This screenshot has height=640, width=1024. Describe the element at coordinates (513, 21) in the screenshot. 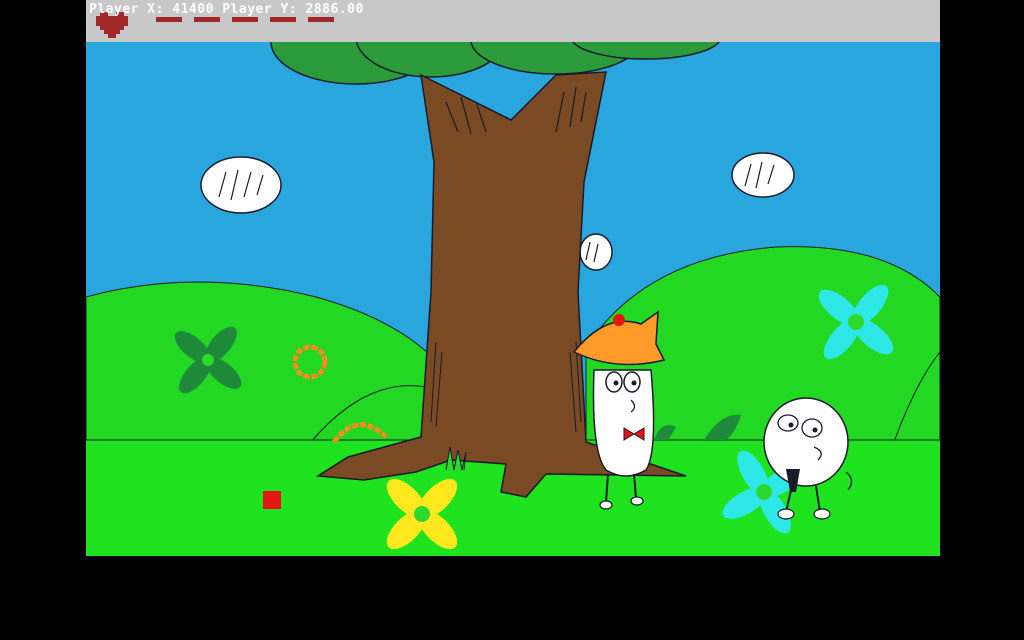

I see `hud-bar: Player X: 41400 Player Y: 2886.00` at that location.